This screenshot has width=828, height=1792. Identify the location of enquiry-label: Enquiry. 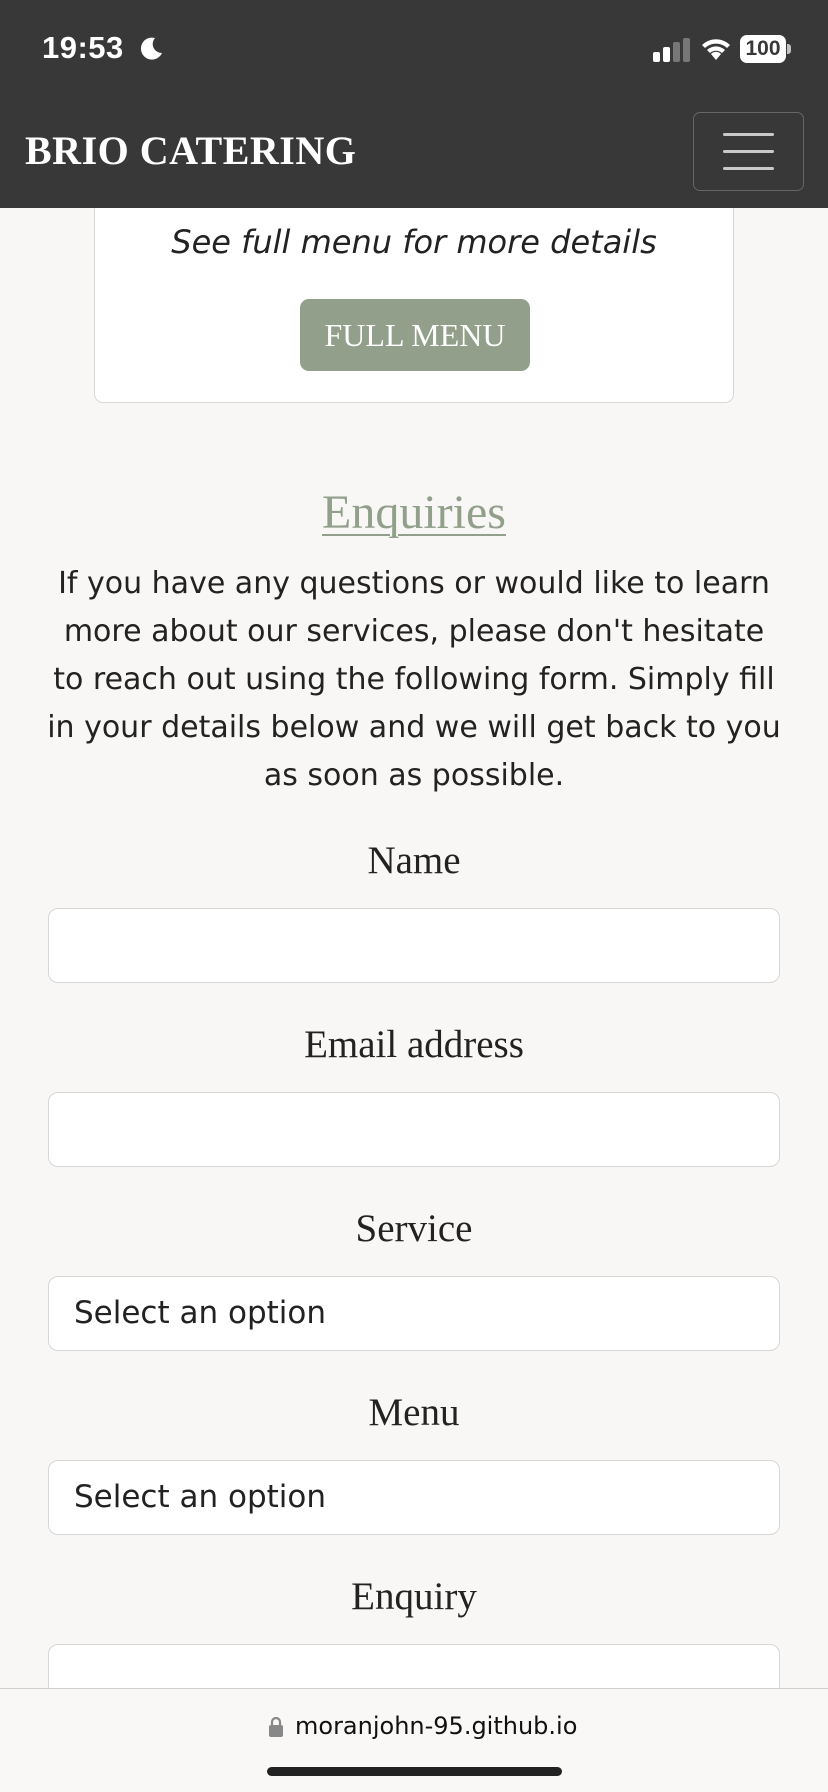
(414, 1596).